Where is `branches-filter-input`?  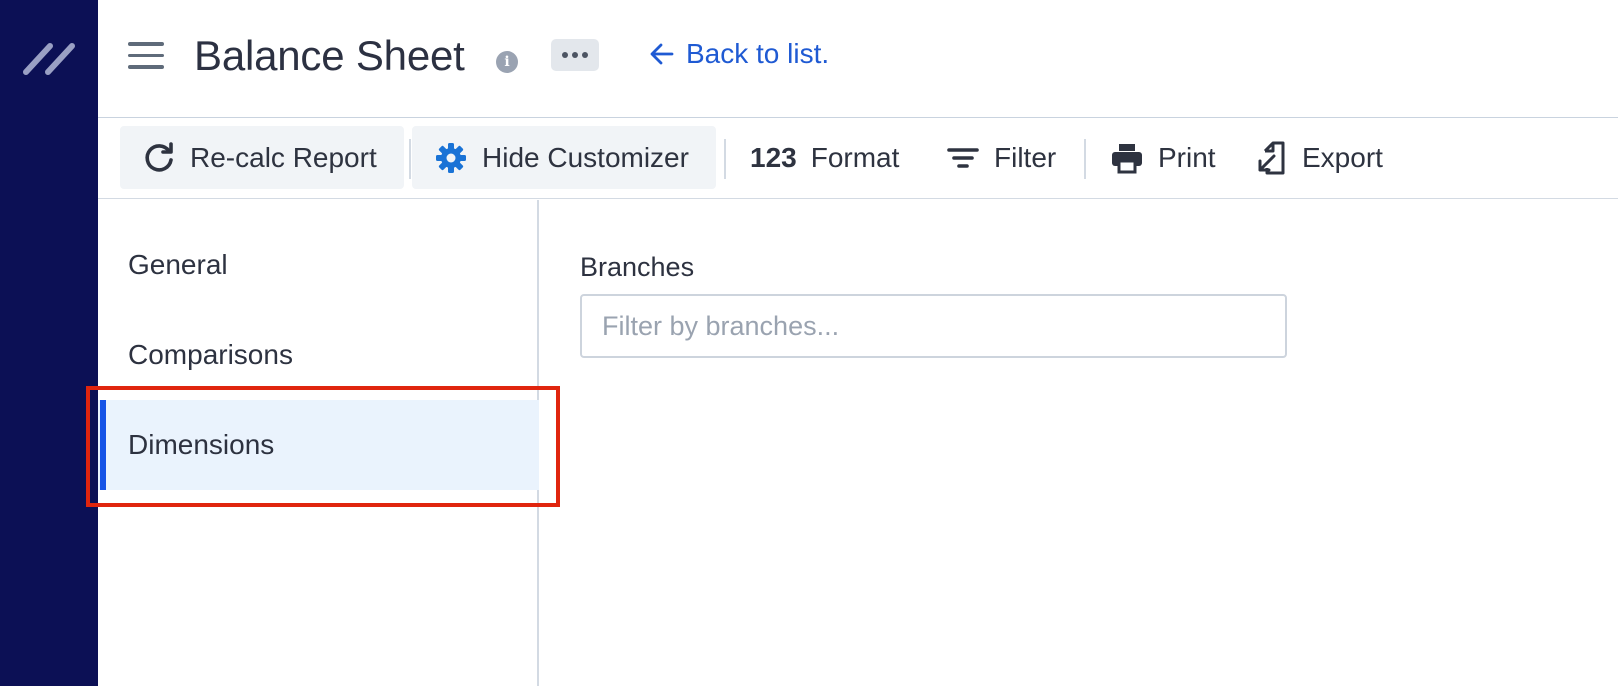 branches-filter-input is located at coordinates (933, 326).